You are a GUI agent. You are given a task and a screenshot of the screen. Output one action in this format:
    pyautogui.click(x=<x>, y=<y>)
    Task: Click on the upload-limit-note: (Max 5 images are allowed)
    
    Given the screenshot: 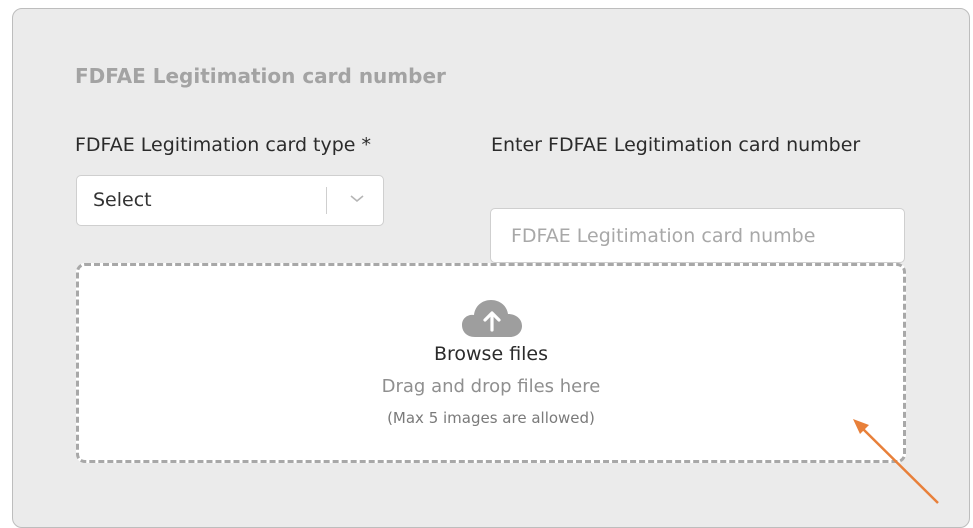 What is the action you would take?
    pyautogui.click(x=491, y=418)
    